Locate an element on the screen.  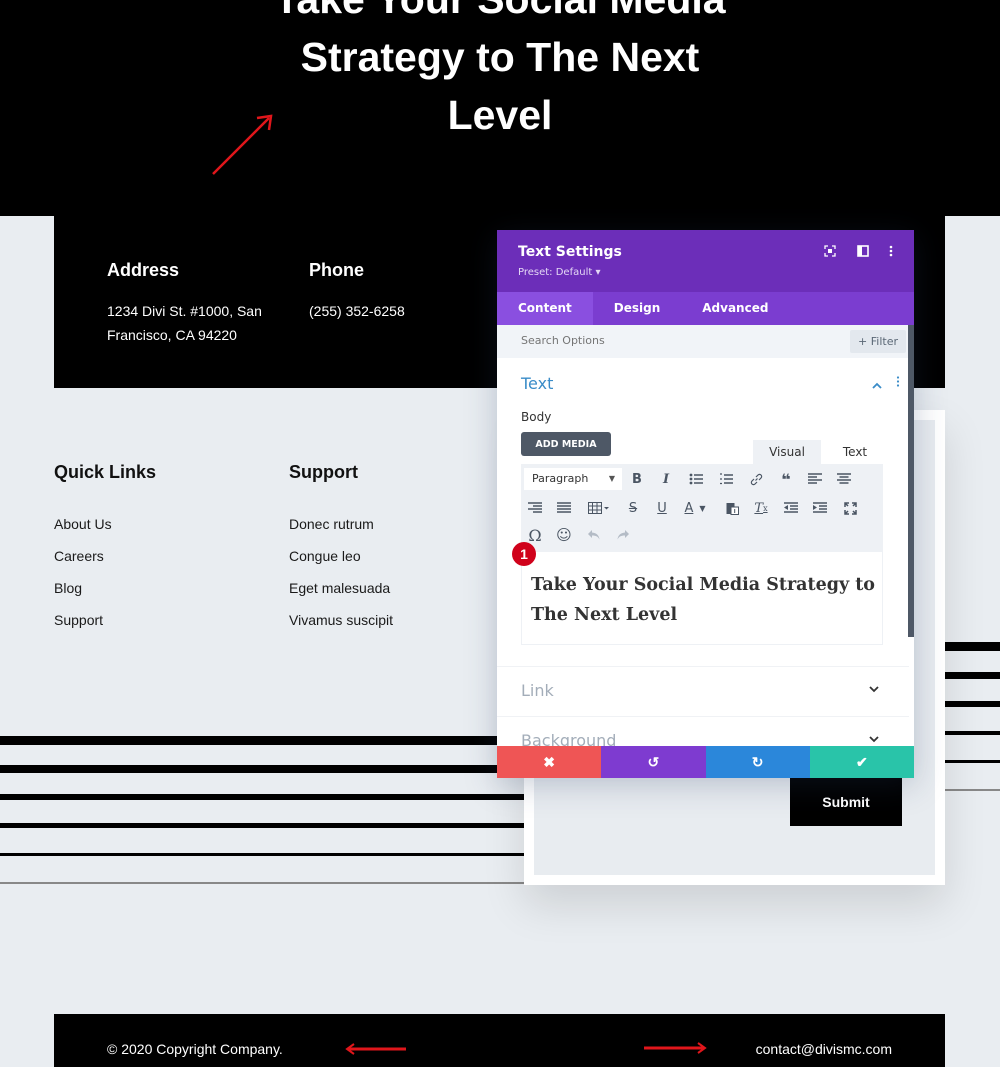
close-icon: ✖ is located at coordinates (549, 761).